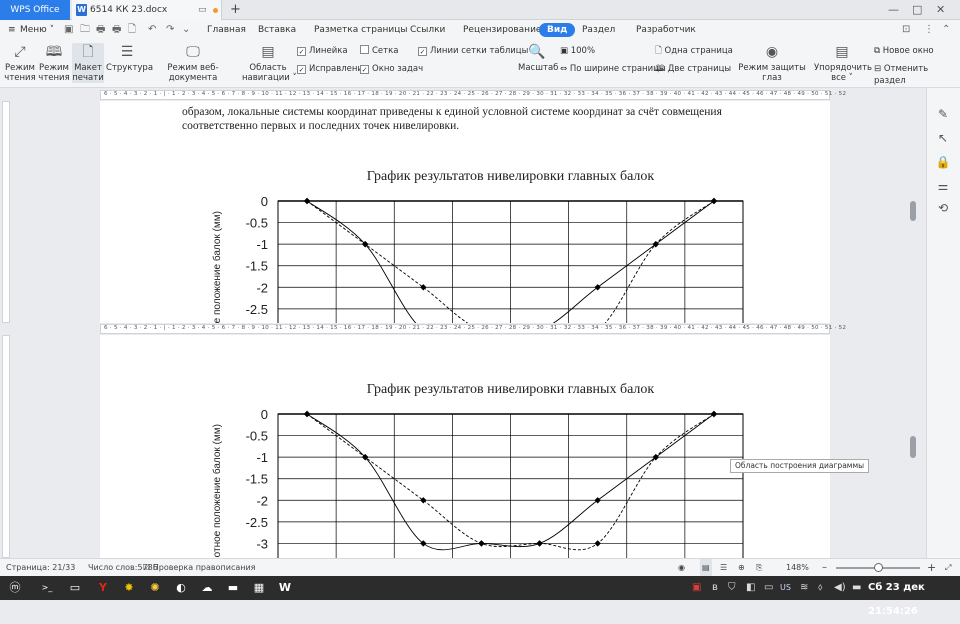 Image resolution: width=960 pixels, height=624 pixels. What do you see at coordinates (785, 588) in the screenshot?
I see `keyboard-layout-flag-icon: US` at bounding box center [785, 588].